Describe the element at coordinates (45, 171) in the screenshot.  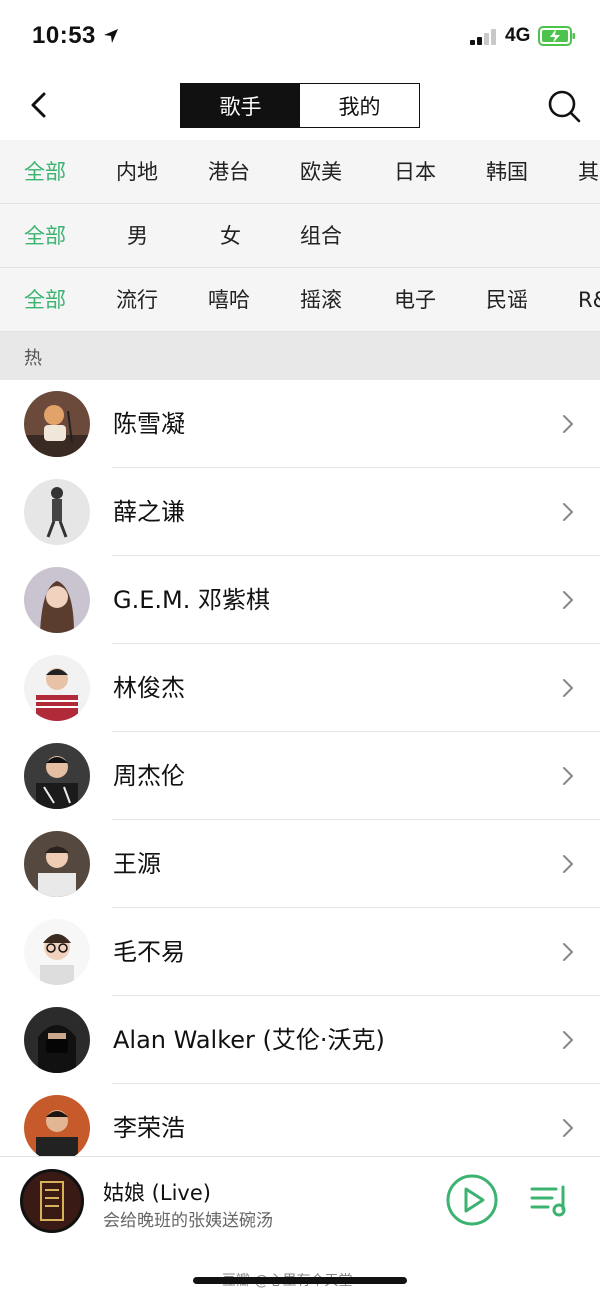
I see `filter-region-all: 全部` at that location.